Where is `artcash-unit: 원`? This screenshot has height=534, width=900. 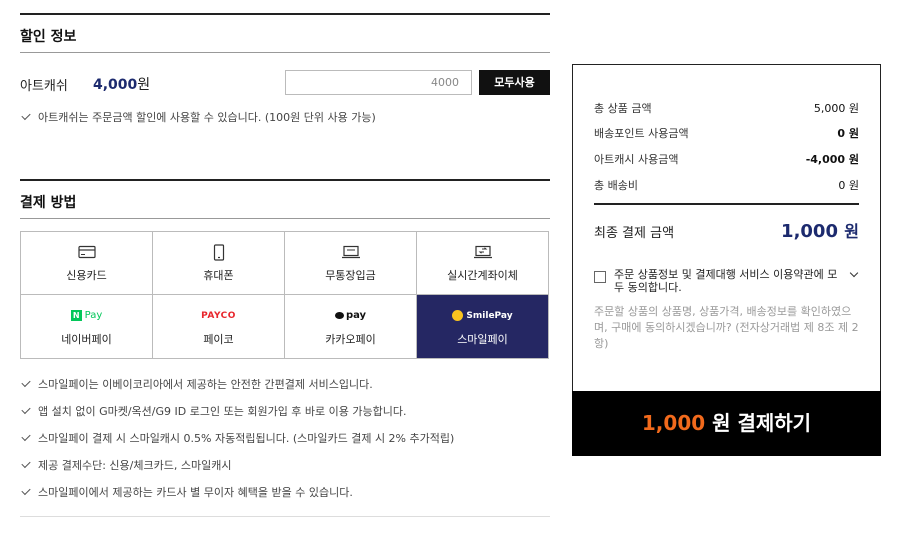
artcash-unit: 원 is located at coordinates (144, 85).